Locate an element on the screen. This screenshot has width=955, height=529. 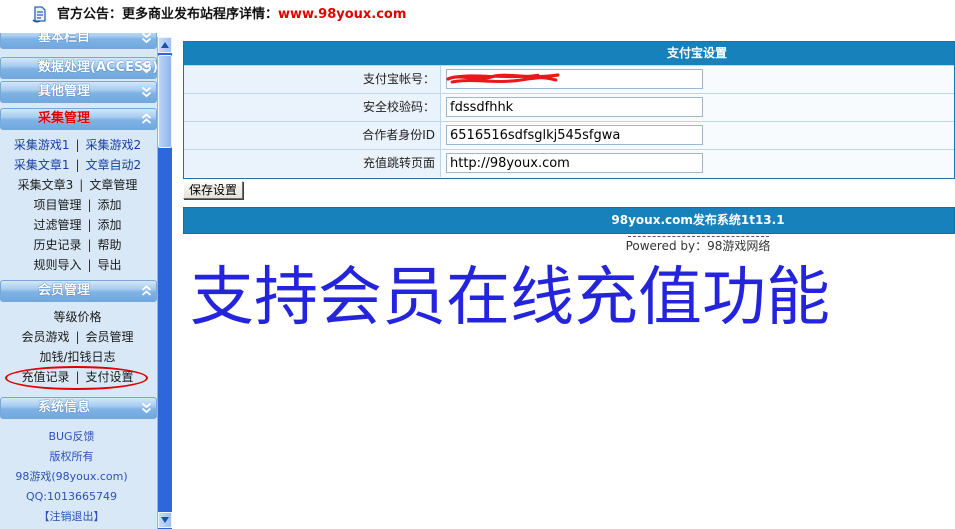
triangle-up-icon is located at coordinates (165, 45).